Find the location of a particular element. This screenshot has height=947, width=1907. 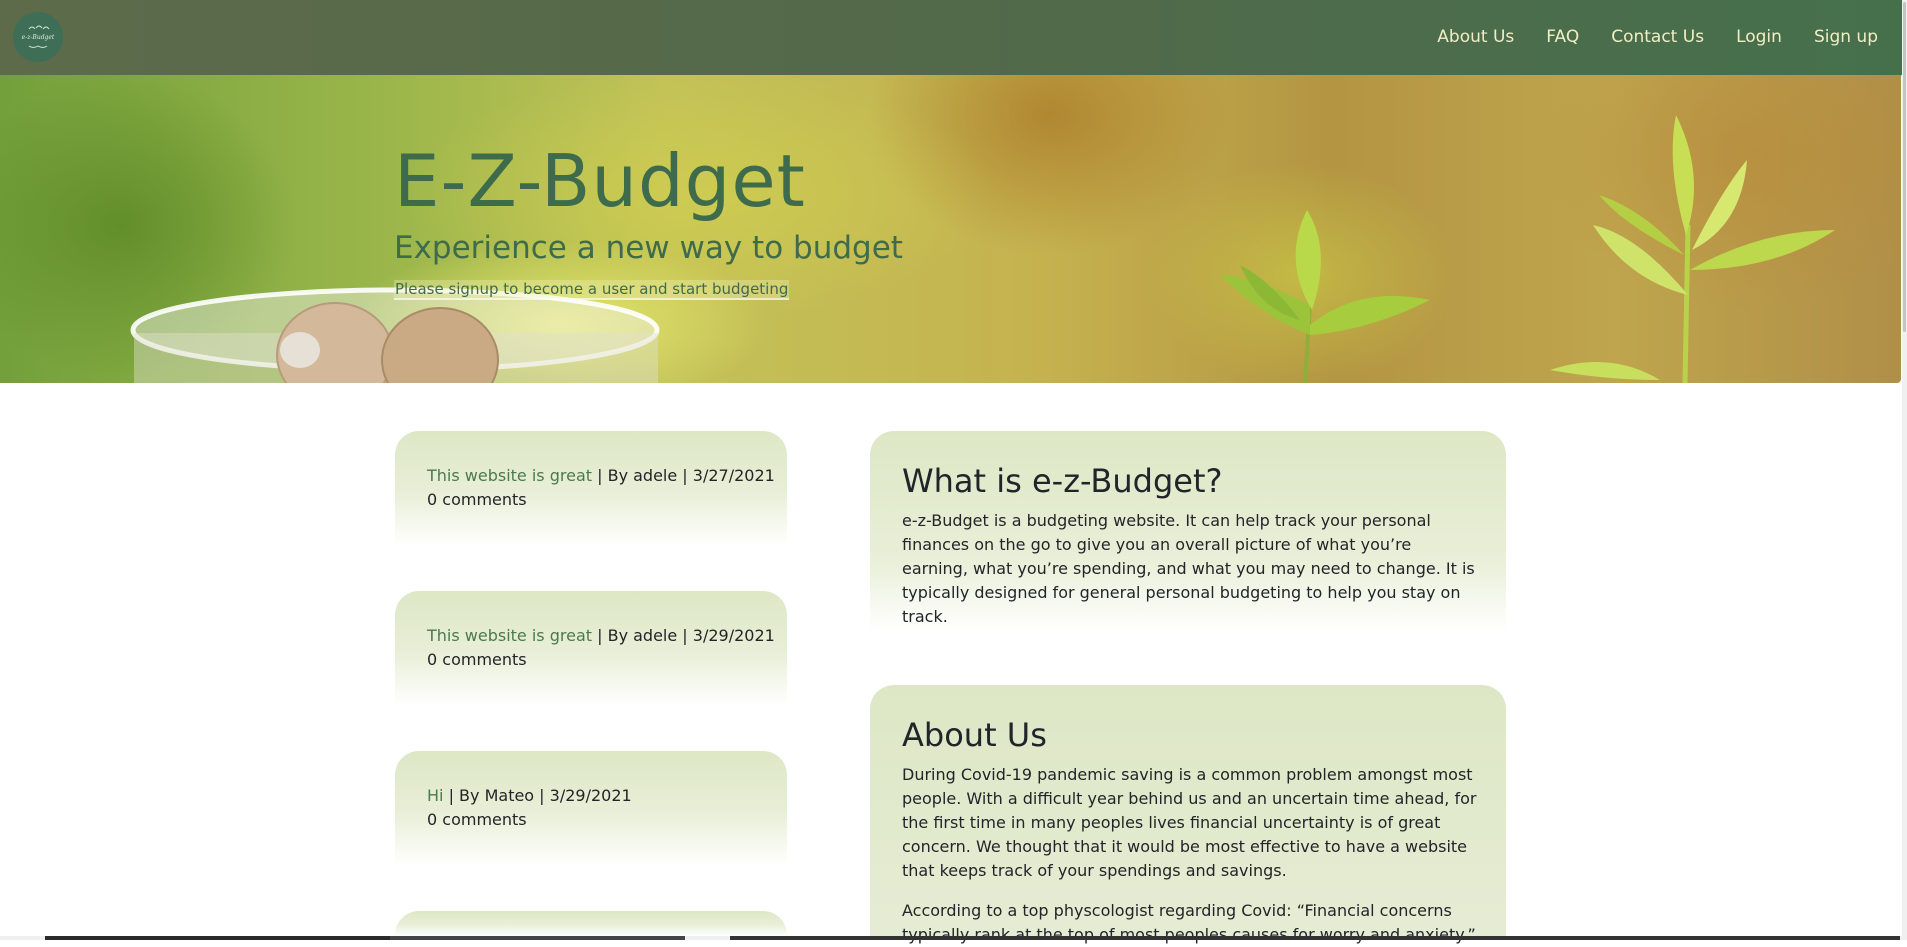

nav-contact-us: Contact Us is located at coordinates (1657, 37).